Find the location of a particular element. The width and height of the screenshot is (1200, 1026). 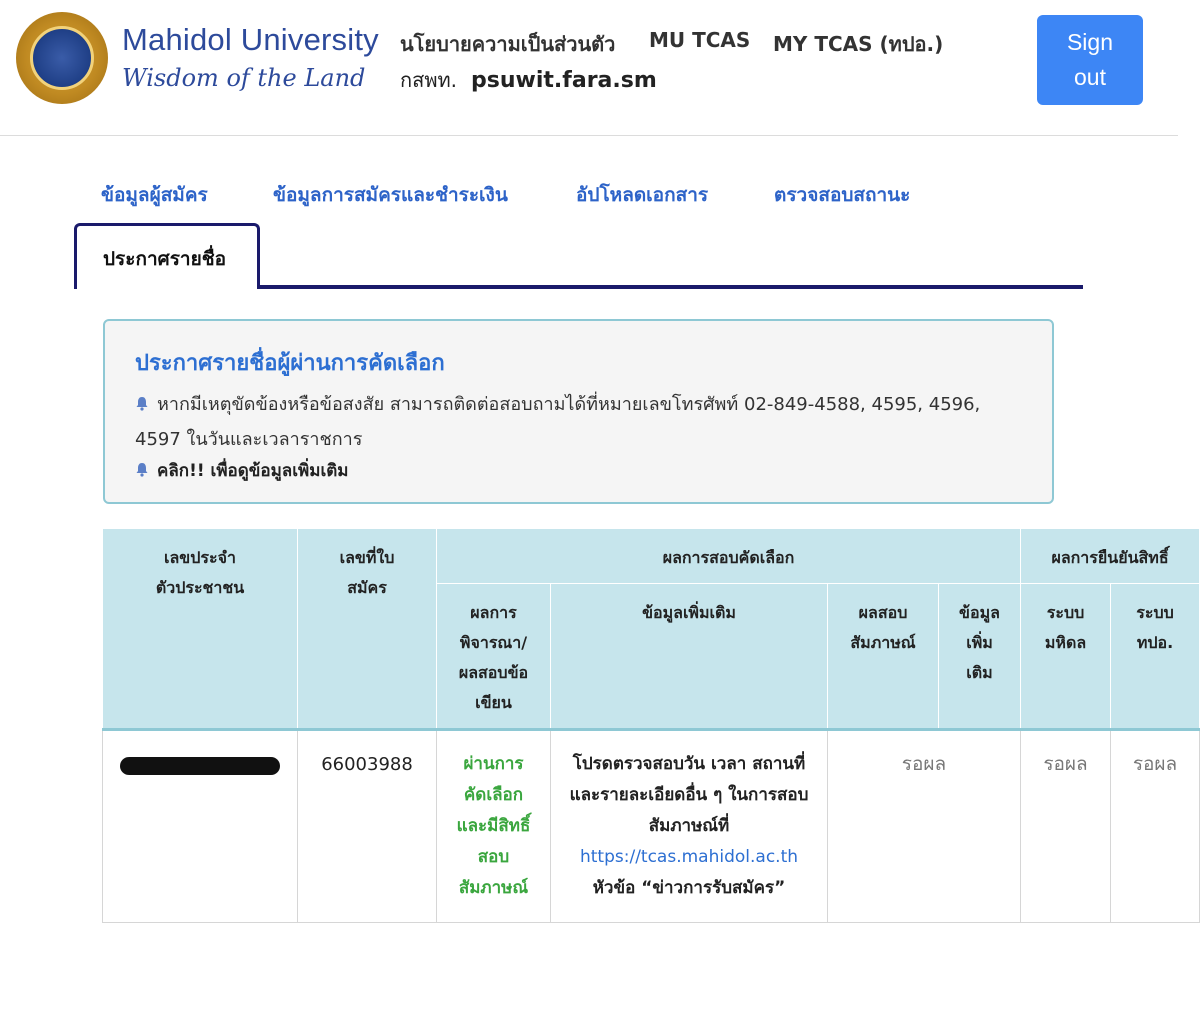

tab-underline is located at coordinates (670, 287).